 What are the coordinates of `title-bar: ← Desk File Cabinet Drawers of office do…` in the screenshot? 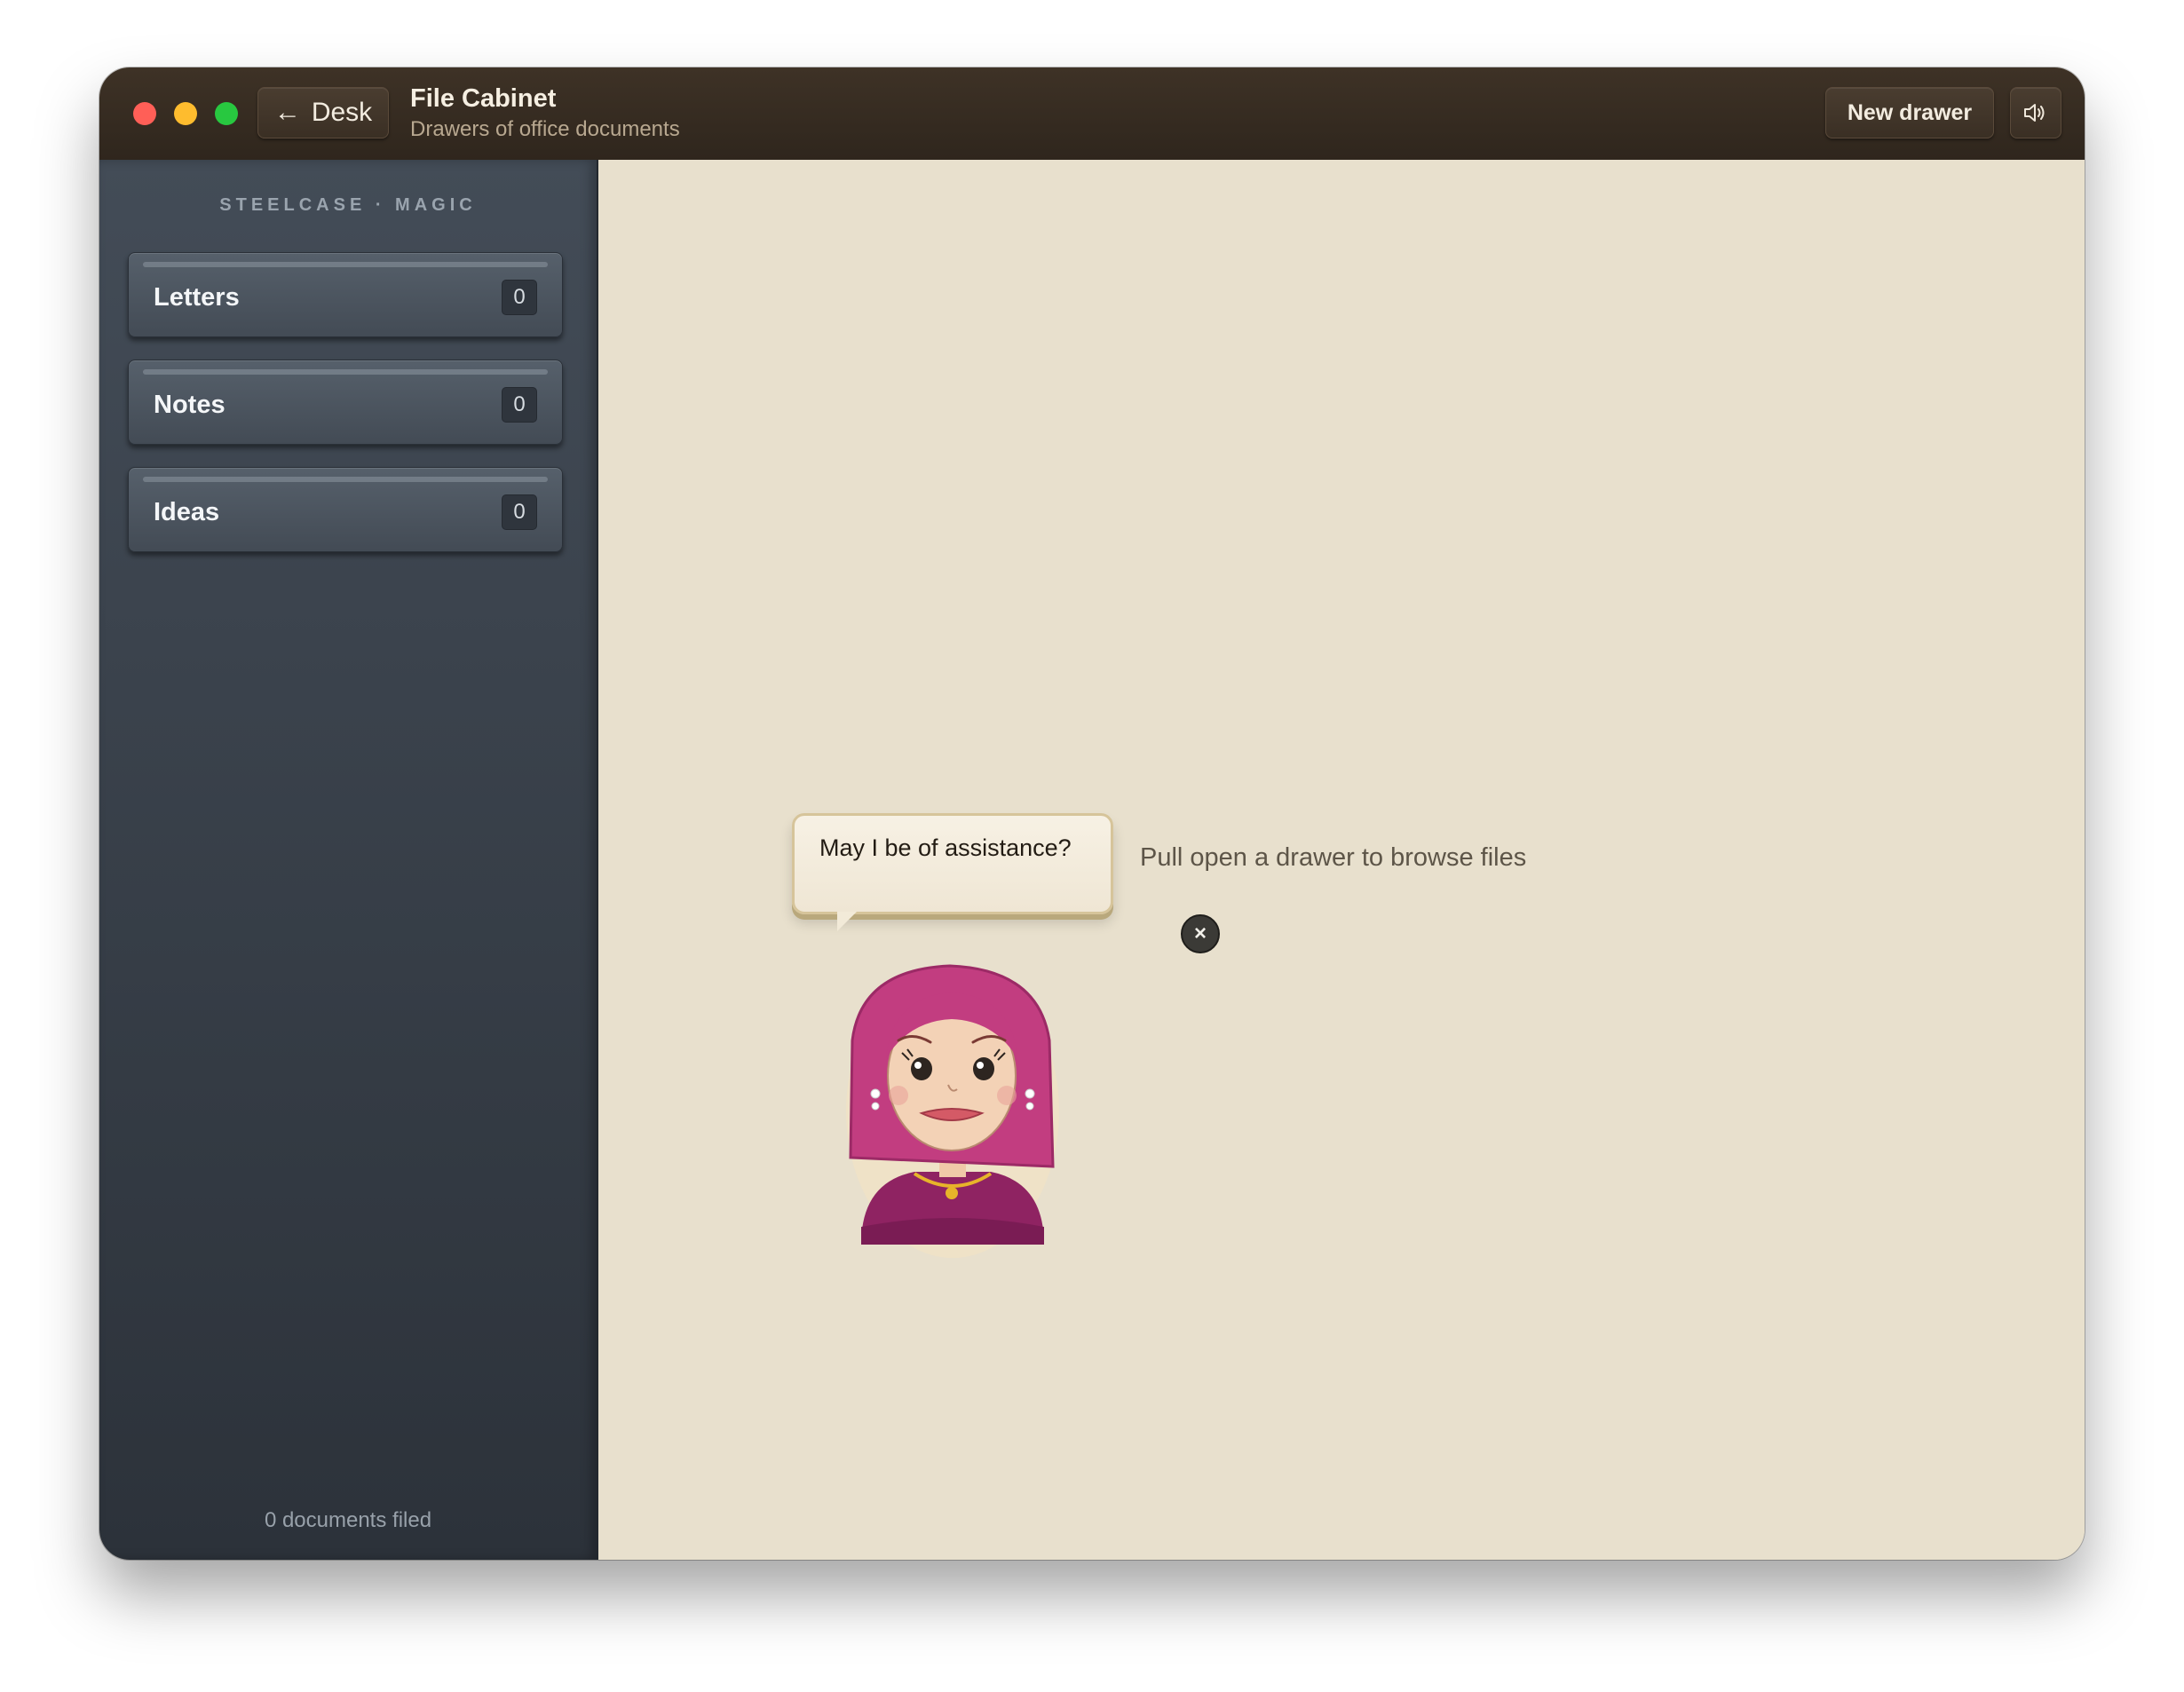 It's located at (1092, 114).